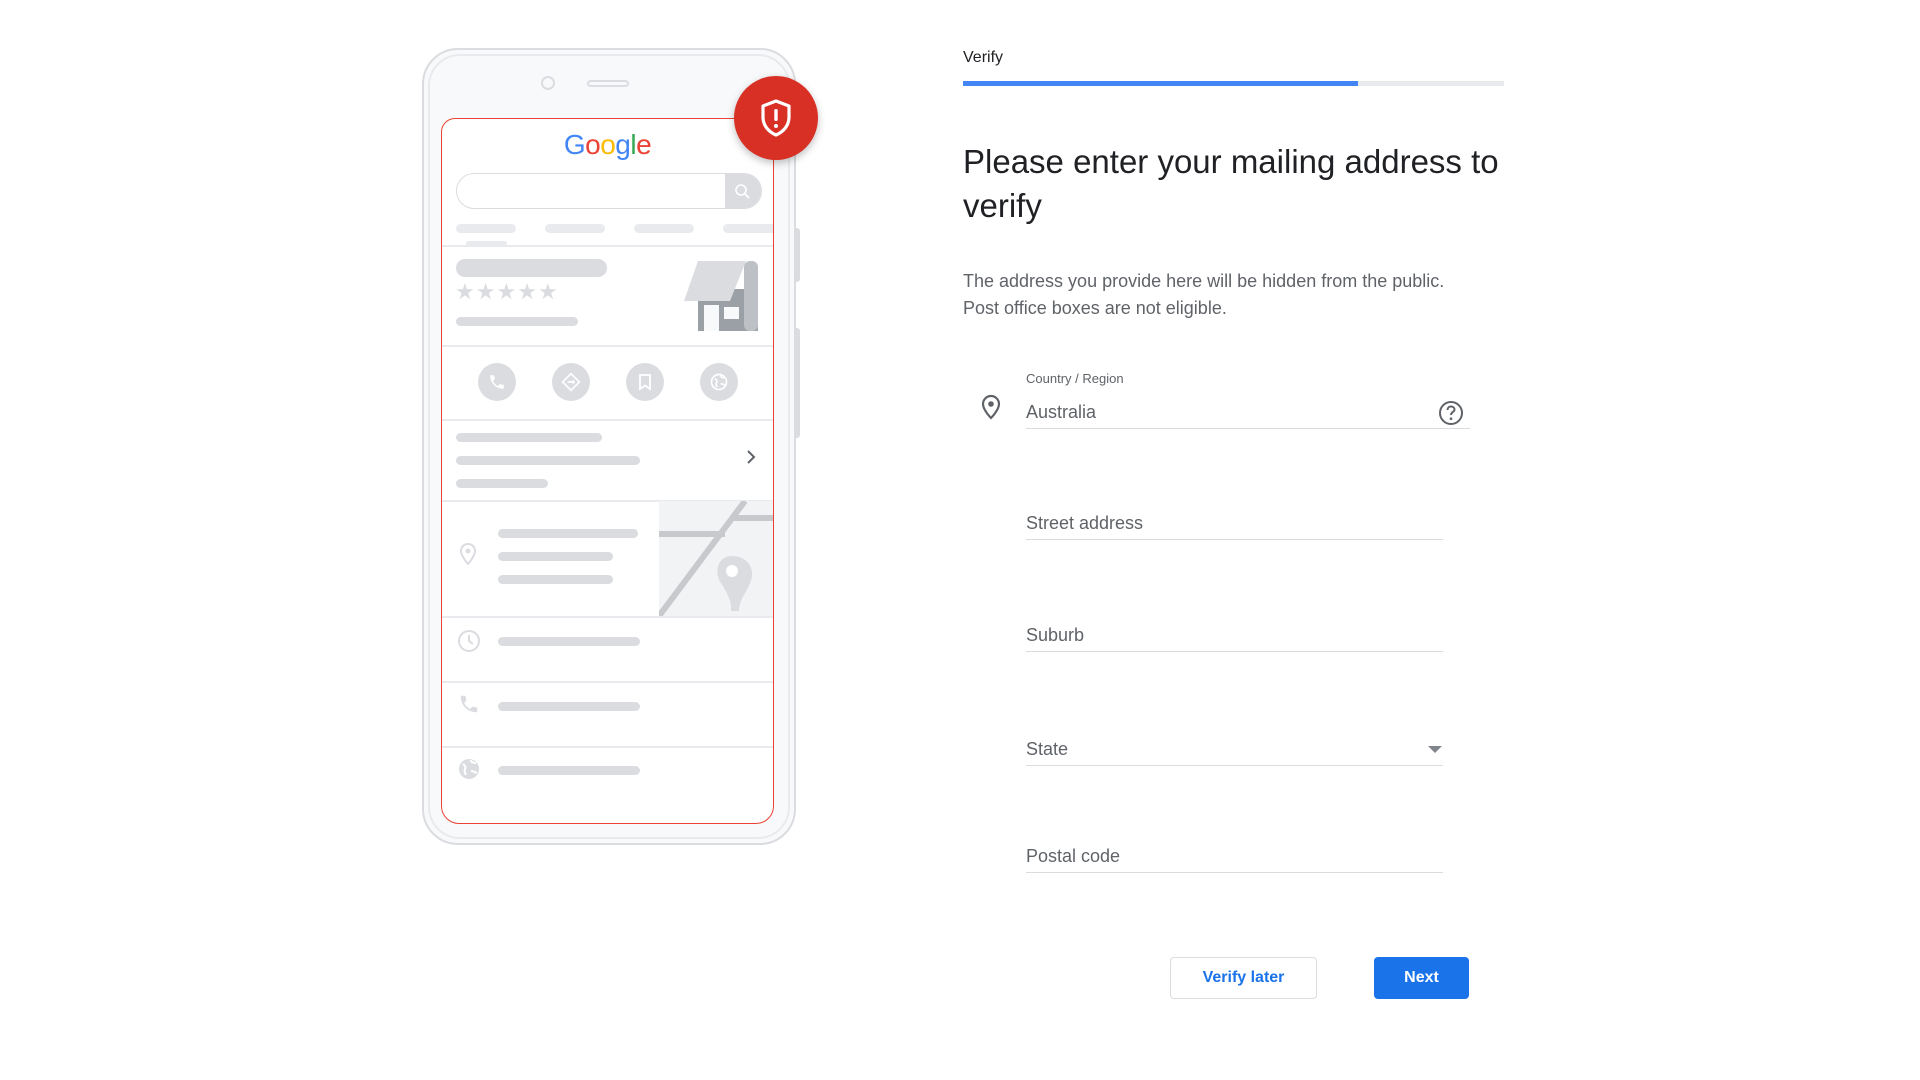 Image resolution: width=1920 pixels, height=1080 pixels. I want to click on directions-icon, so click(571, 382).